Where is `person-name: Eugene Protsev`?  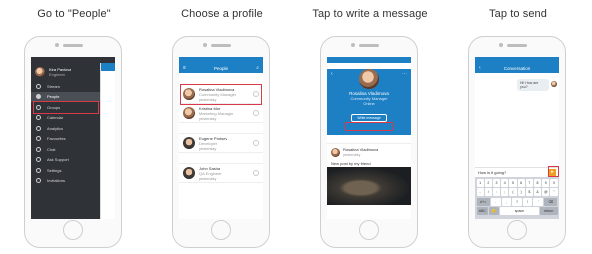
person-name: Eugene Protsev is located at coordinates (213, 138).